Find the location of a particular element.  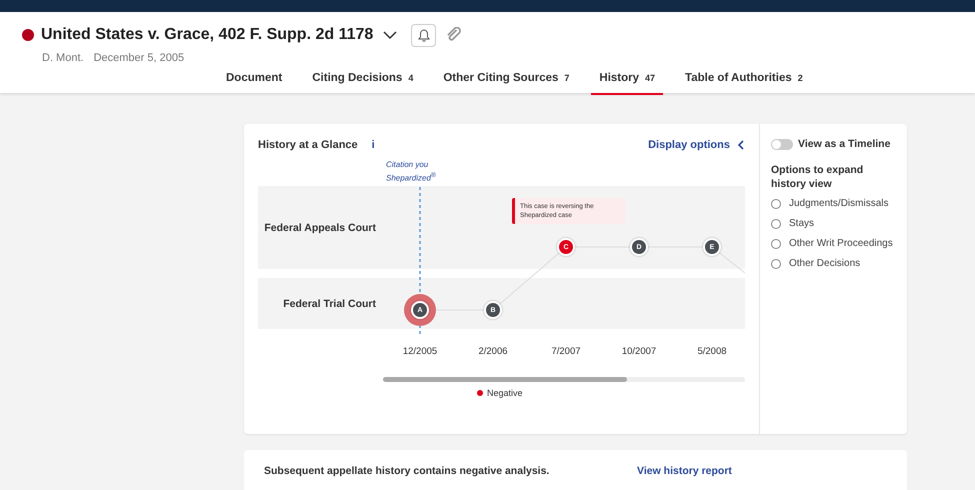

tab: Other Citing Sources 7 is located at coordinates (506, 81).